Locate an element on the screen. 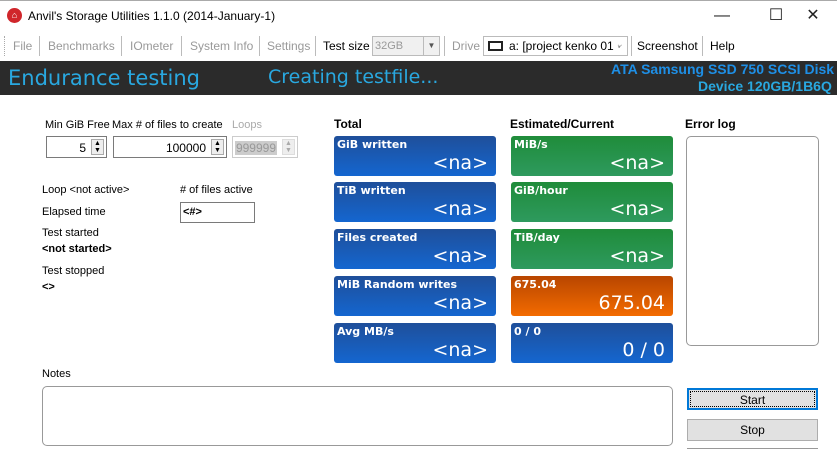  close-button: ✕ is located at coordinates (813, 16).